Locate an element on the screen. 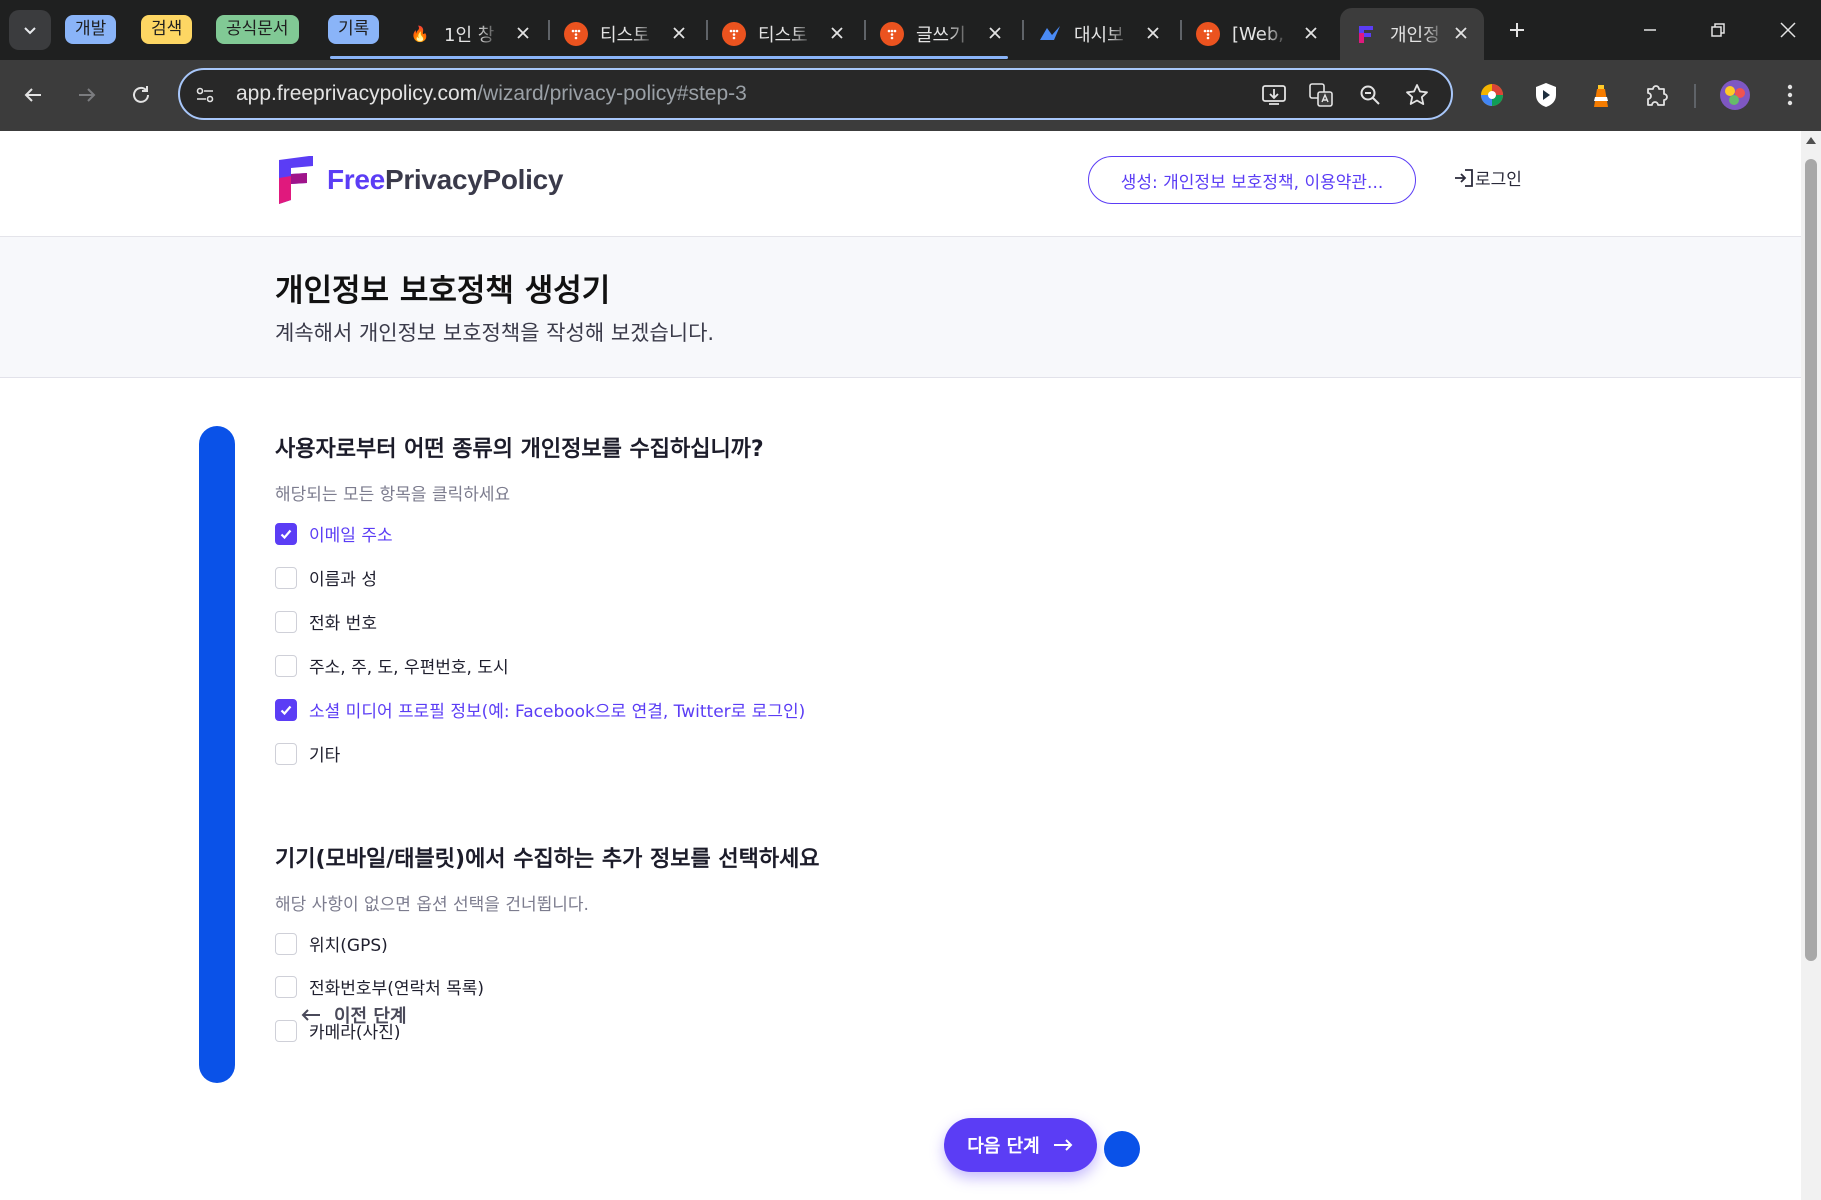 Image resolution: width=1821 pixels, height=1200 pixels. next-step-button: 다음 단계 is located at coordinates (1020, 1145).